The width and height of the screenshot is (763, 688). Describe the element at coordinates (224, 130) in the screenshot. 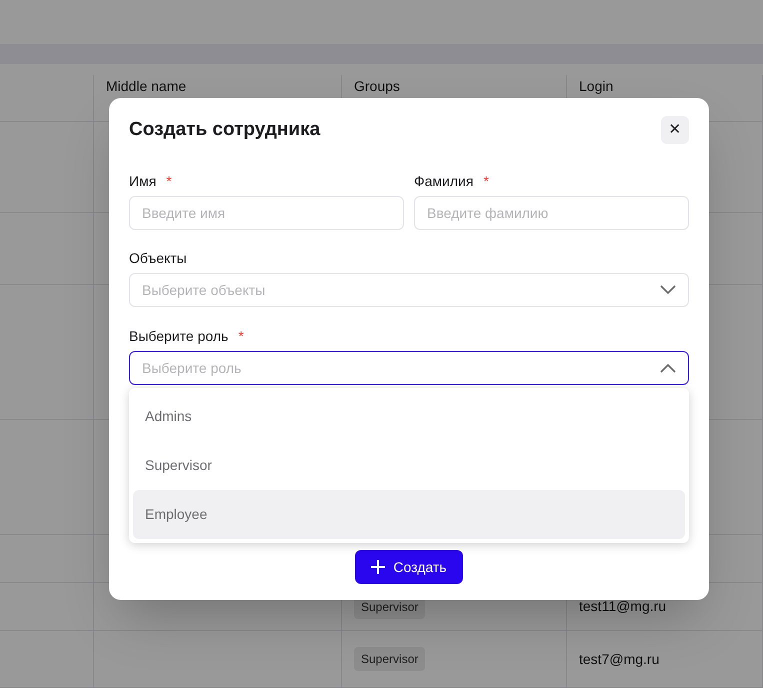

I see `dialog-title: Создать сотрудника` at that location.